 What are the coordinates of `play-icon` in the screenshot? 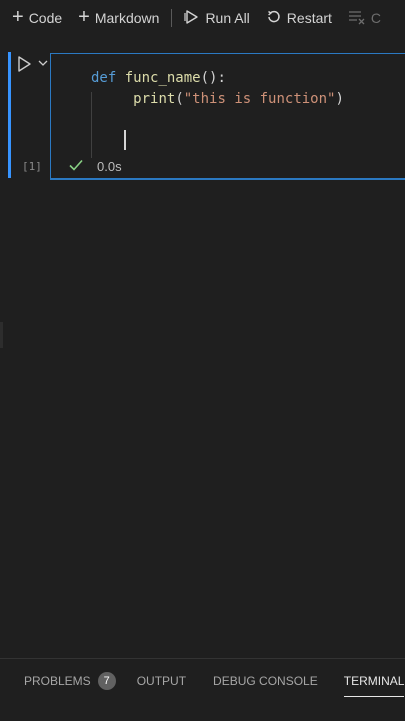 It's located at (24, 64).